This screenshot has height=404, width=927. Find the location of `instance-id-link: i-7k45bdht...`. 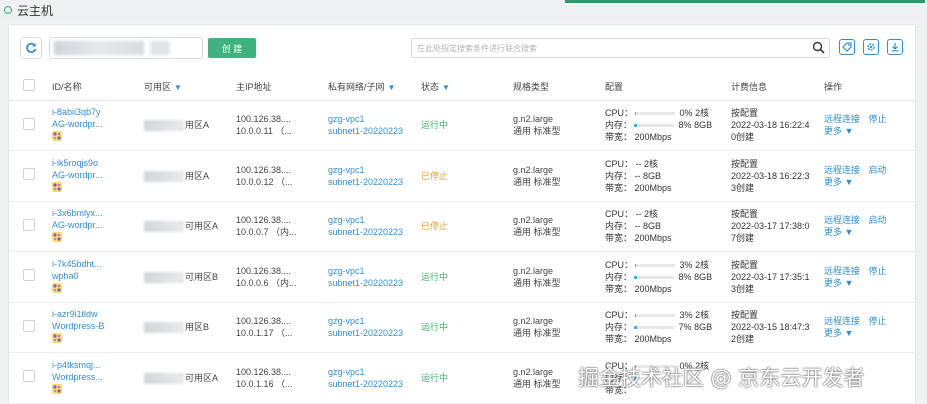

instance-id-link: i-7k45bdht... is located at coordinates (98, 264).